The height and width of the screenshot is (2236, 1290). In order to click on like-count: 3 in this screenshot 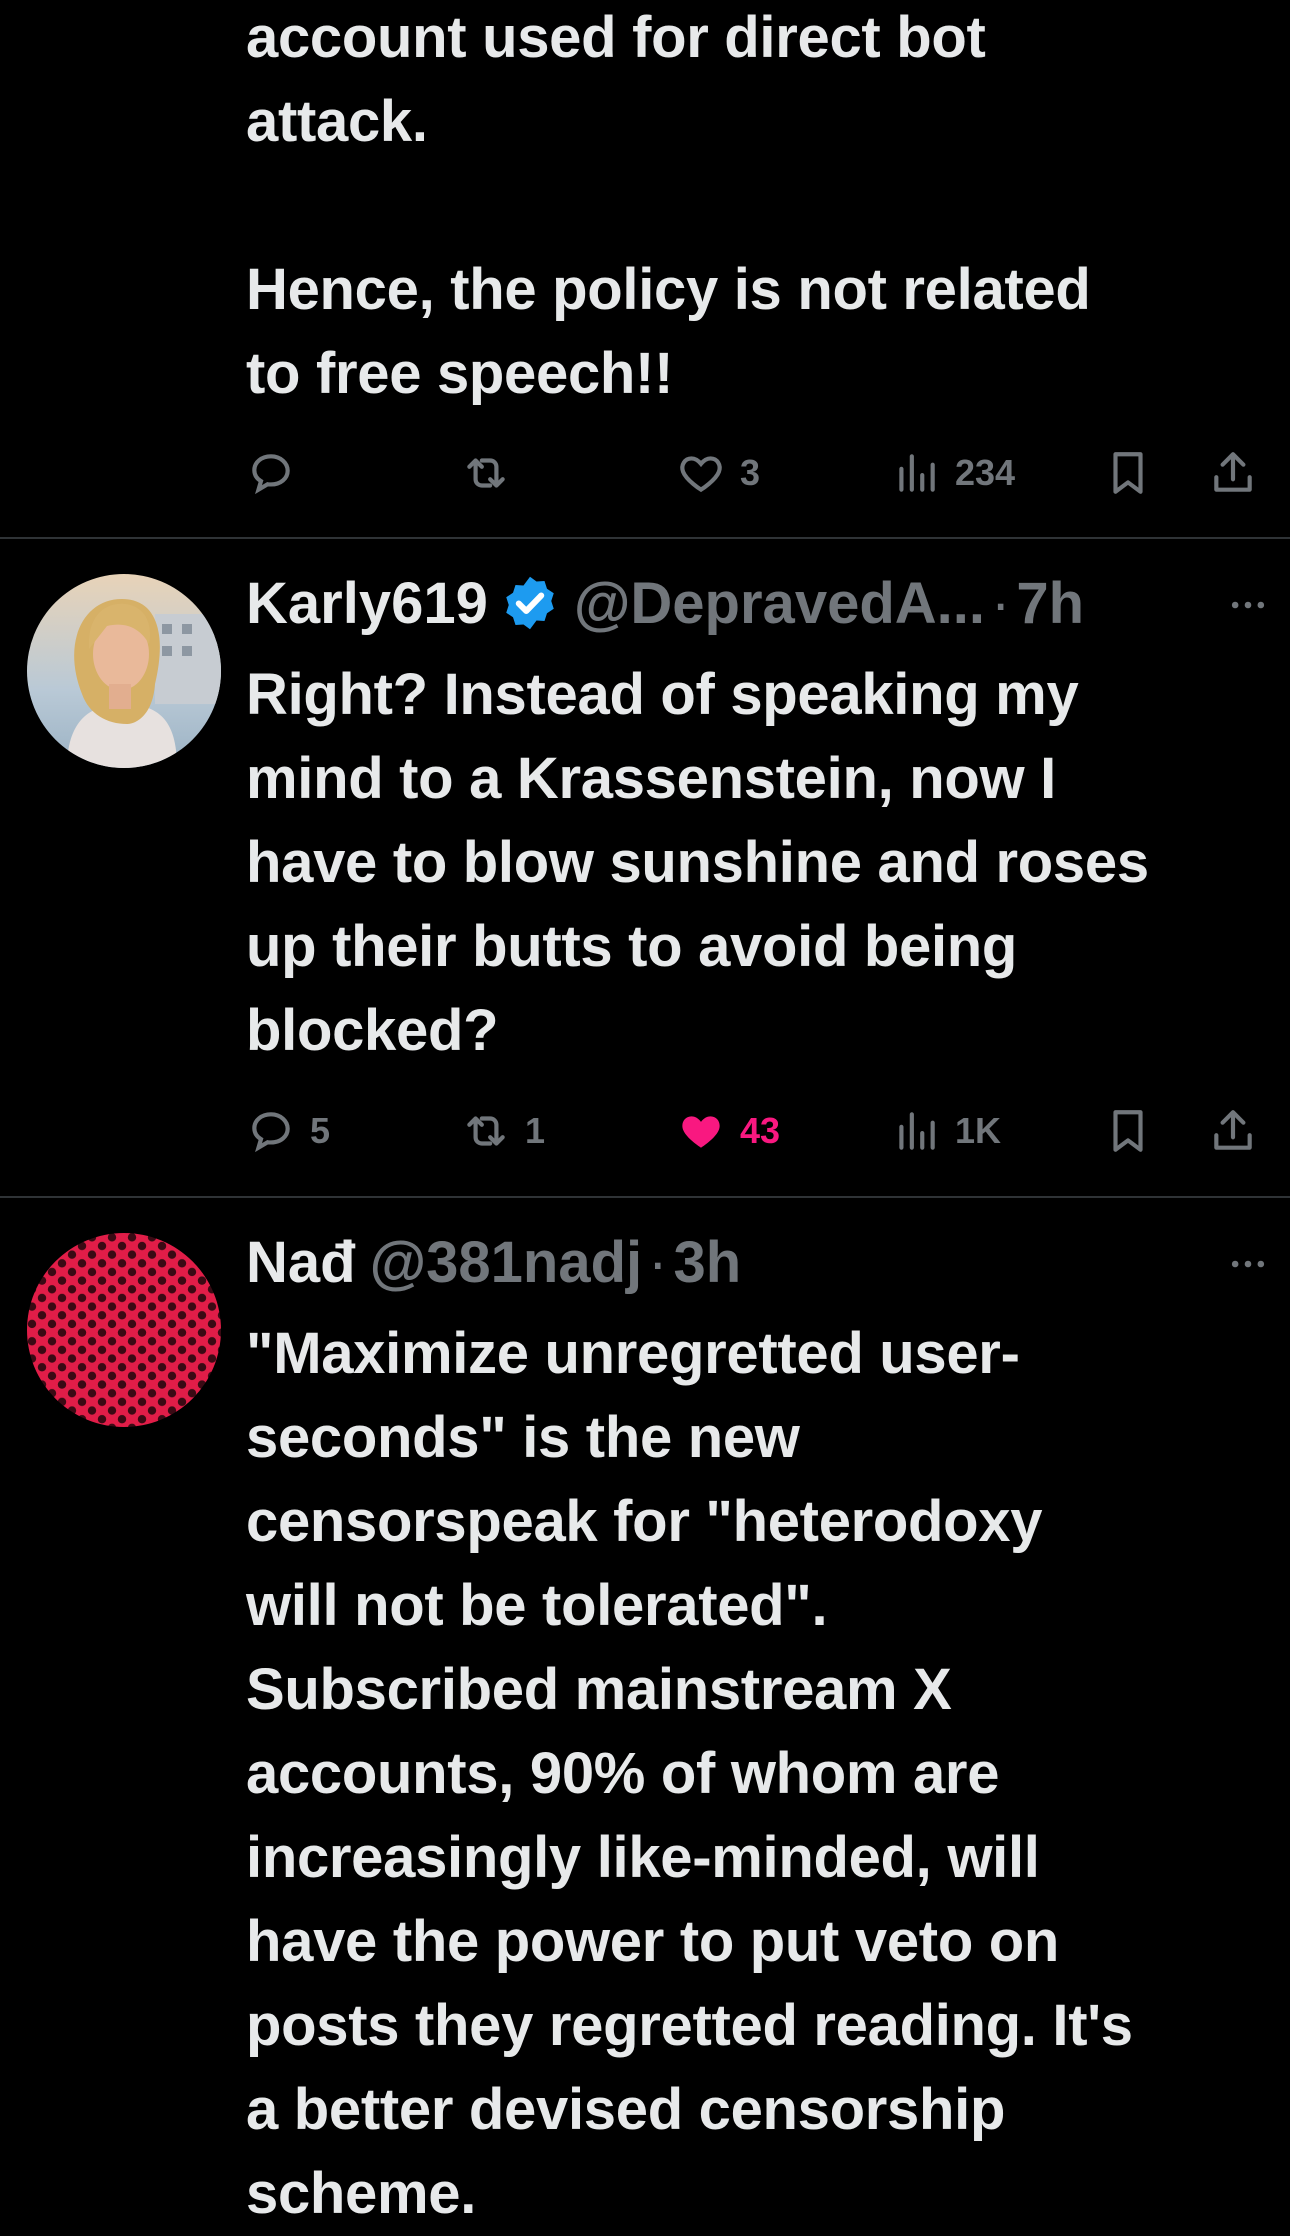, I will do `click(750, 472)`.